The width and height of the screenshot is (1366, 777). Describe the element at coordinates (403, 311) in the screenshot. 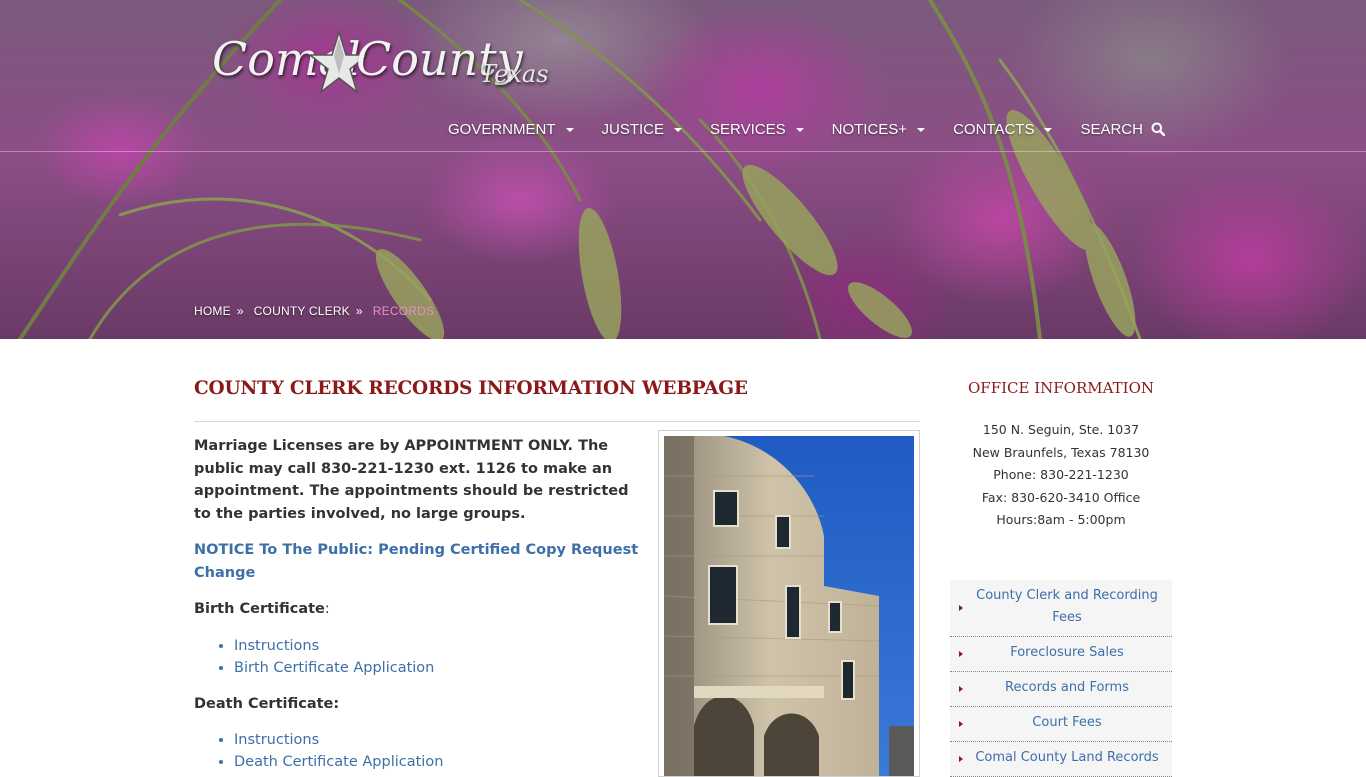

I see `breadcrumb-current: RECORDS` at that location.